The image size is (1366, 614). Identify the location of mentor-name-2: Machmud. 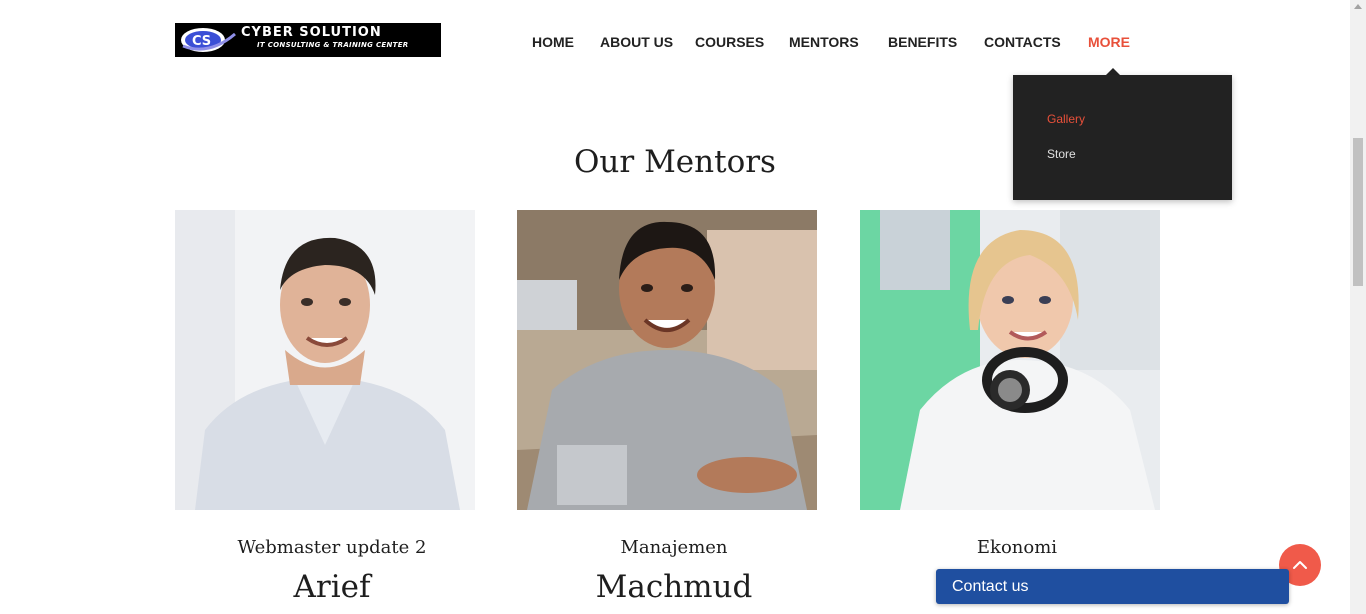
(674, 587).